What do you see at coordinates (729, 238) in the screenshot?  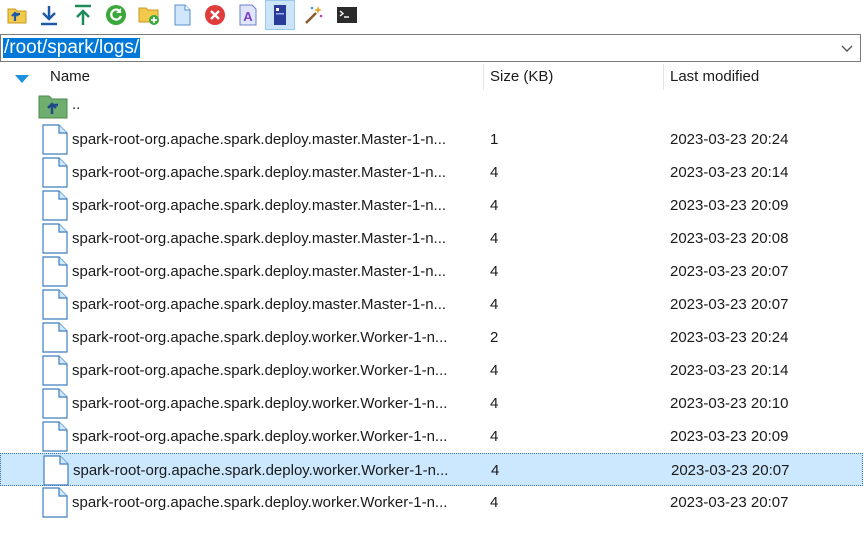 I see `file-modified: 2023-03-23 20:08` at bounding box center [729, 238].